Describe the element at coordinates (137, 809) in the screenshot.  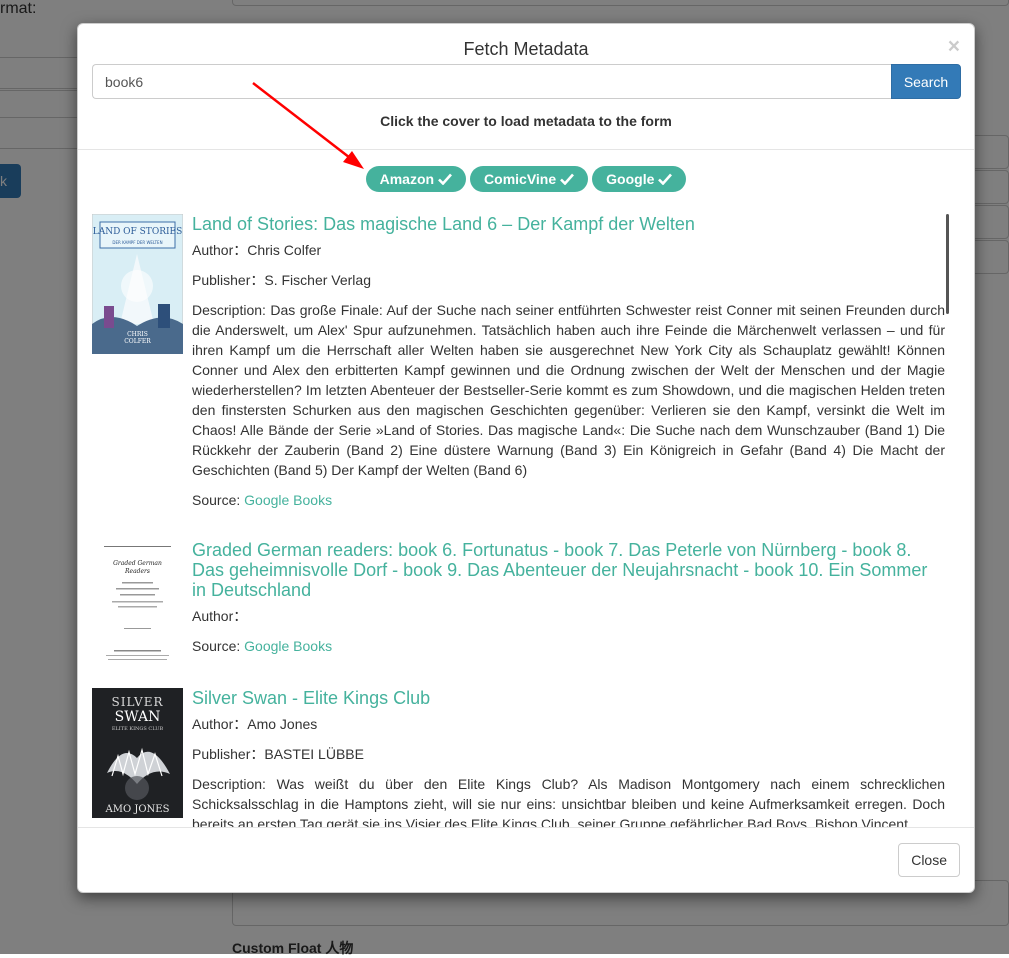
I see `cover-text: AMO JONES` at that location.